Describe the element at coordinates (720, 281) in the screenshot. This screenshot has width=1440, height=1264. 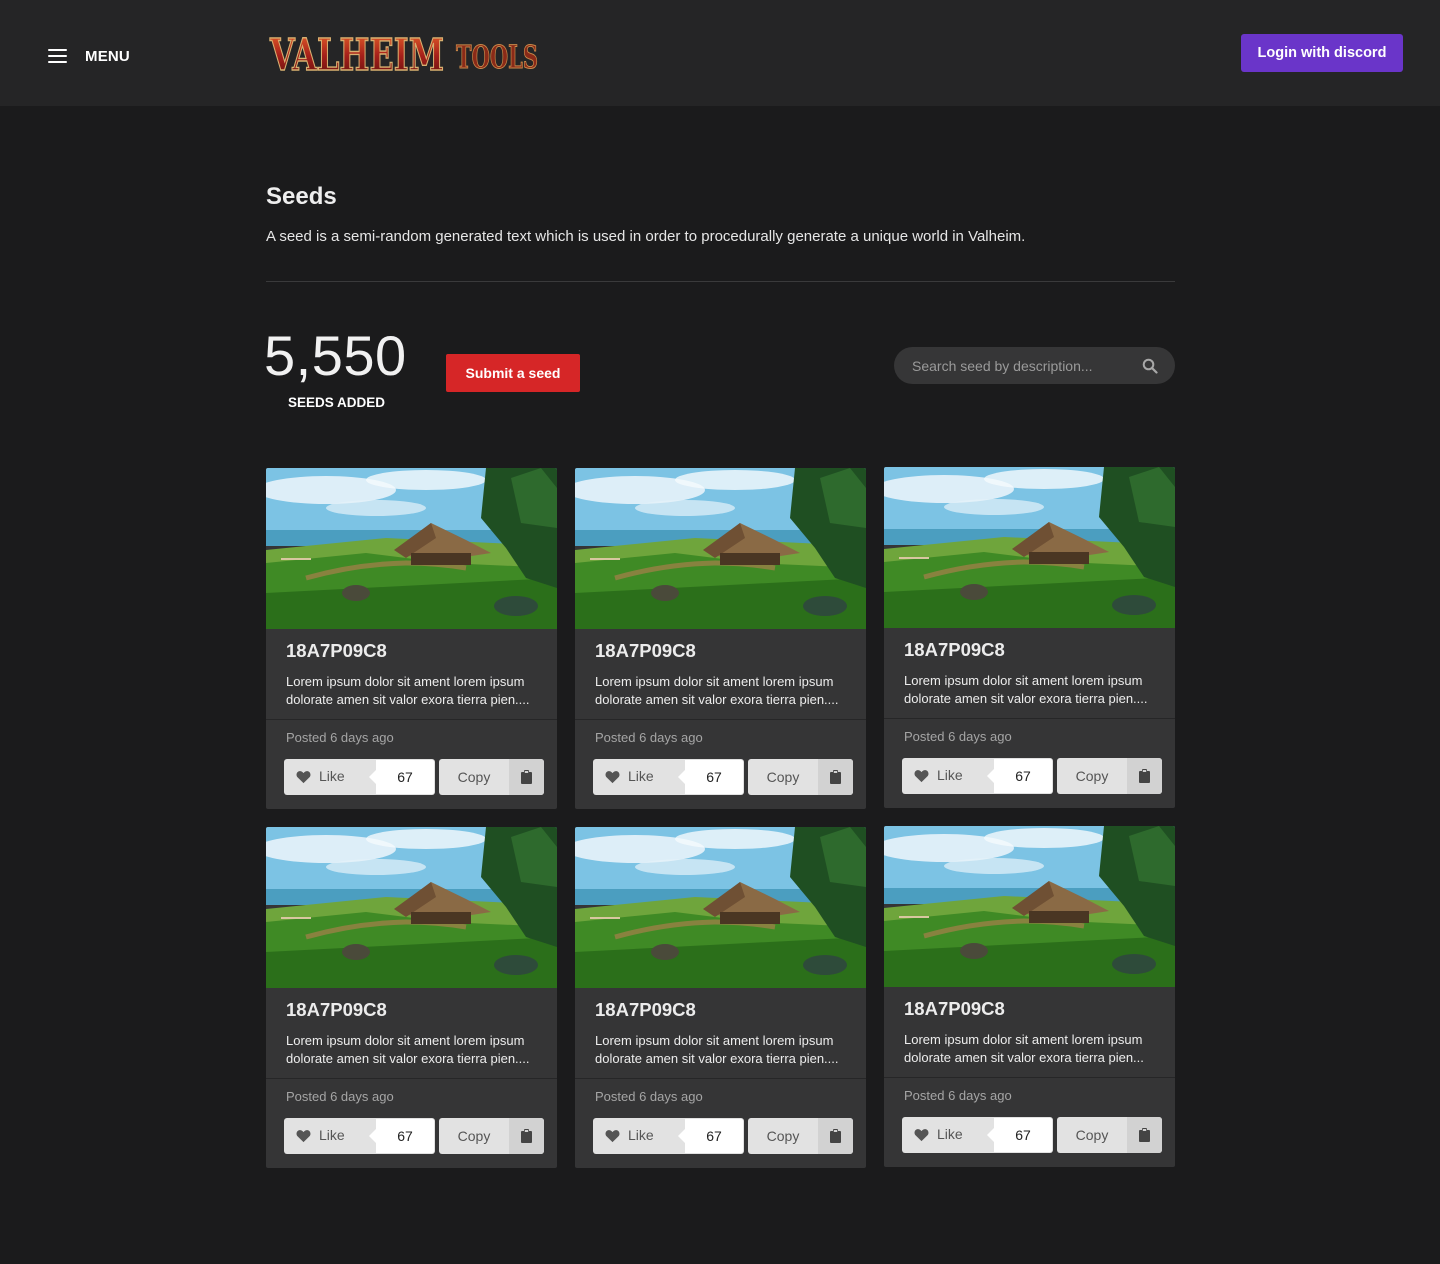
I see `divider` at that location.